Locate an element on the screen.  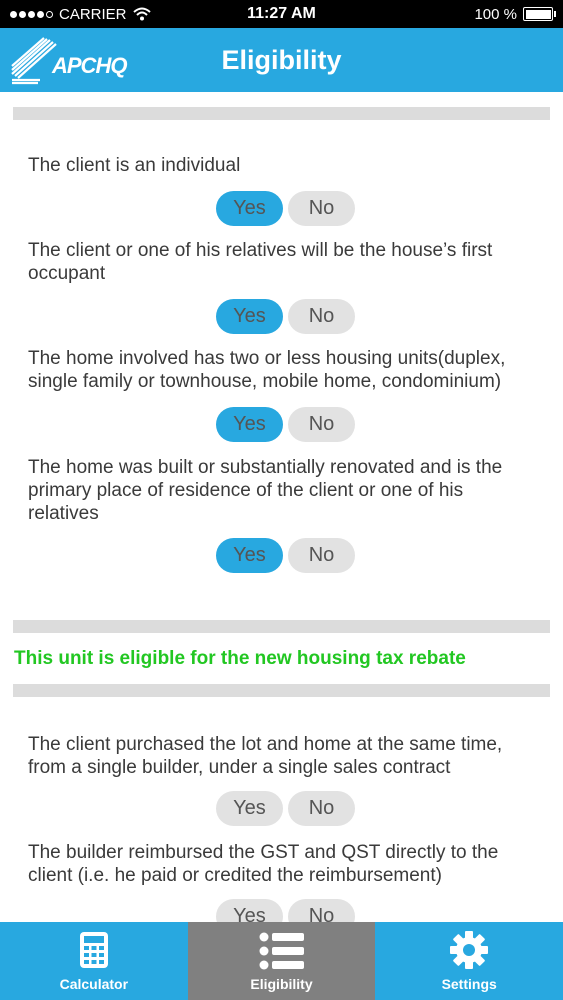
tab-bar: Calculator Eligibility Settings is located at coordinates (281, 961).